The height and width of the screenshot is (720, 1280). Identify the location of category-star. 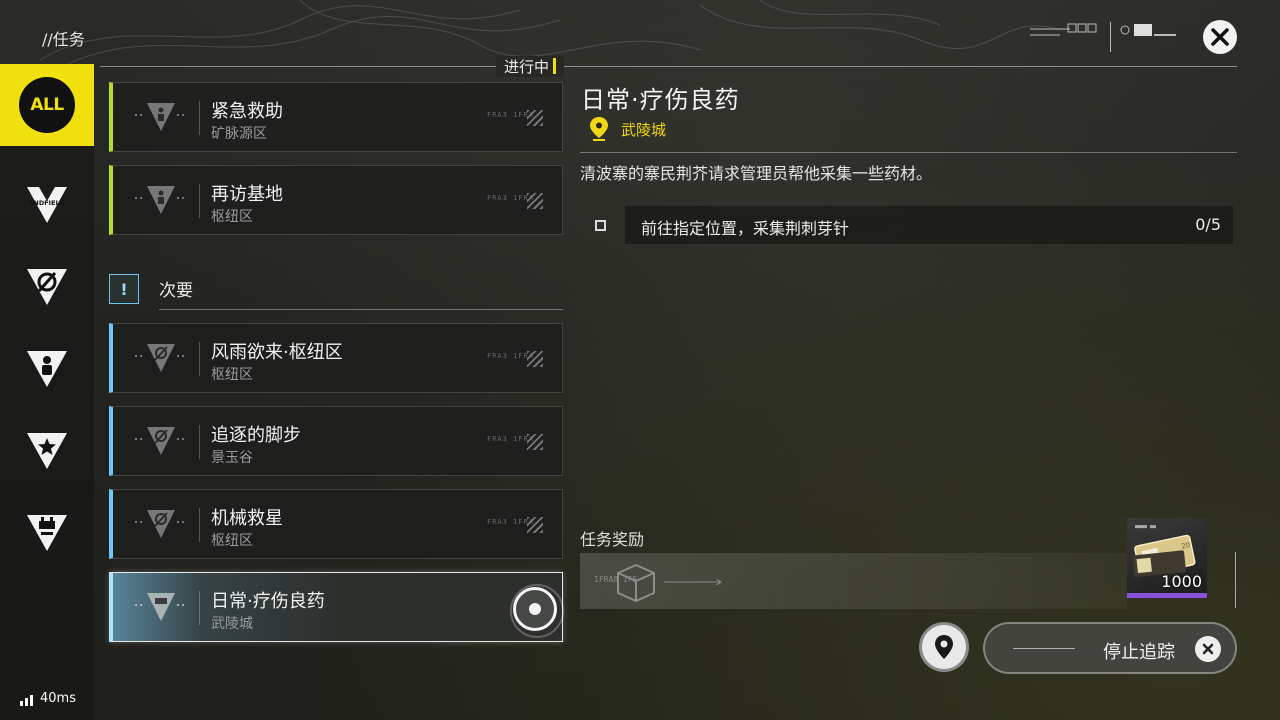
(47, 451).